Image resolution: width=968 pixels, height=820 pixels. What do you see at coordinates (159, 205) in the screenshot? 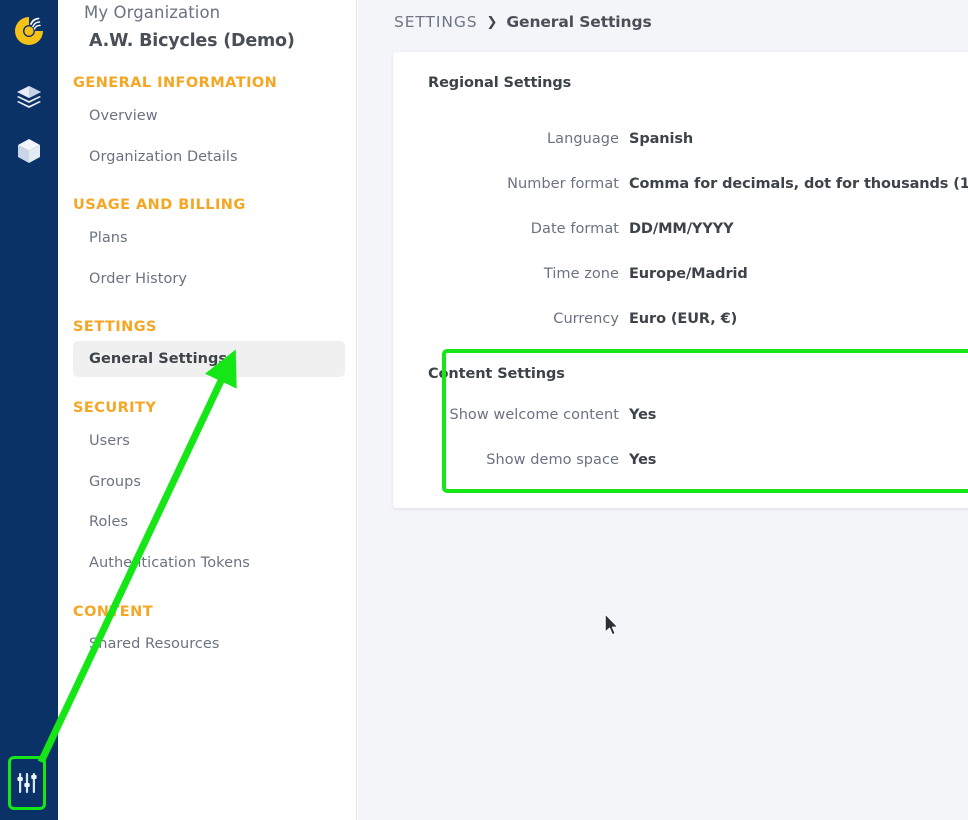
I see `nav-group-usage-and-billing: USAGE AND BILLING` at bounding box center [159, 205].